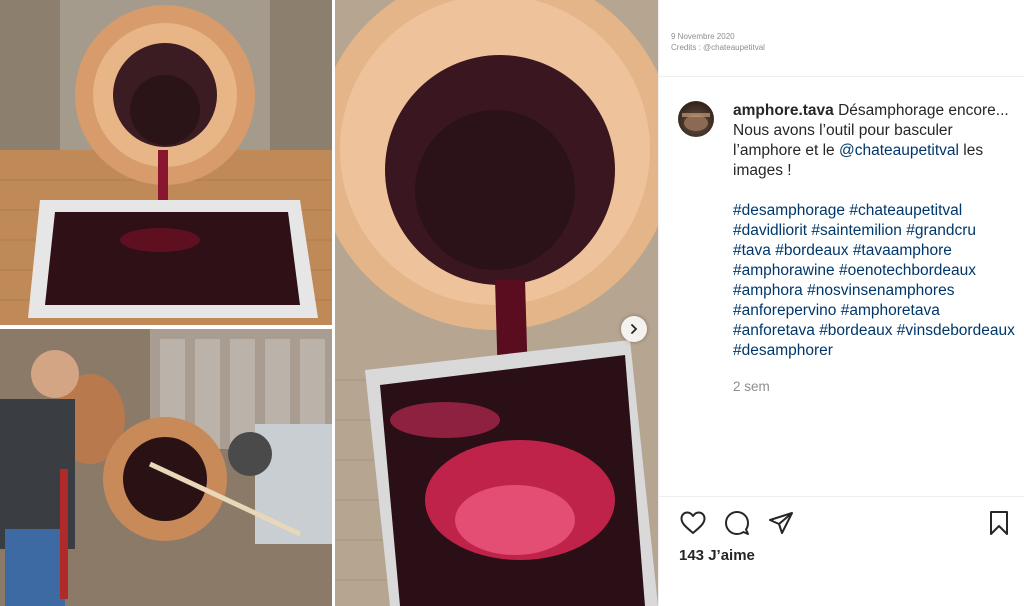 The height and width of the screenshot is (606, 1024). What do you see at coordinates (768, 290) in the screenshot?
I see `hashtag-link: #amphora` at bounding box center [768, 290].